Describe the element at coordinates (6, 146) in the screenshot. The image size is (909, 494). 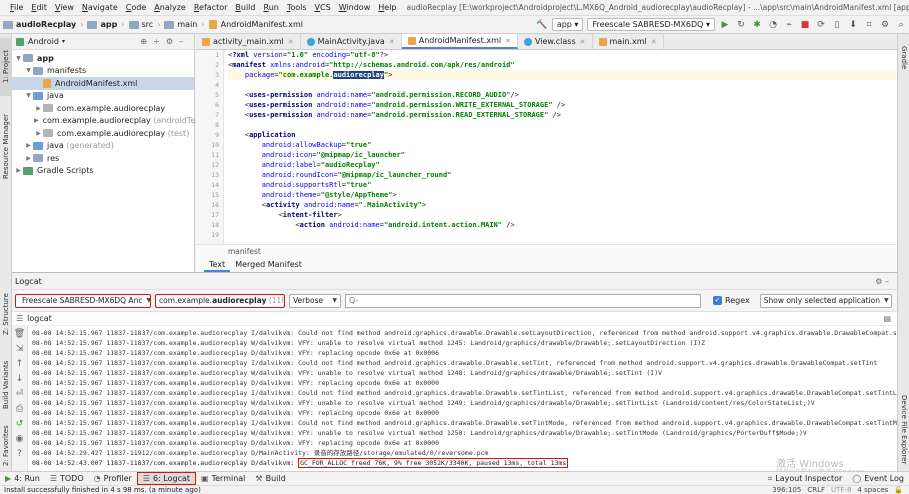
I see `resource-manager-tab: Resource Manager` at that location.